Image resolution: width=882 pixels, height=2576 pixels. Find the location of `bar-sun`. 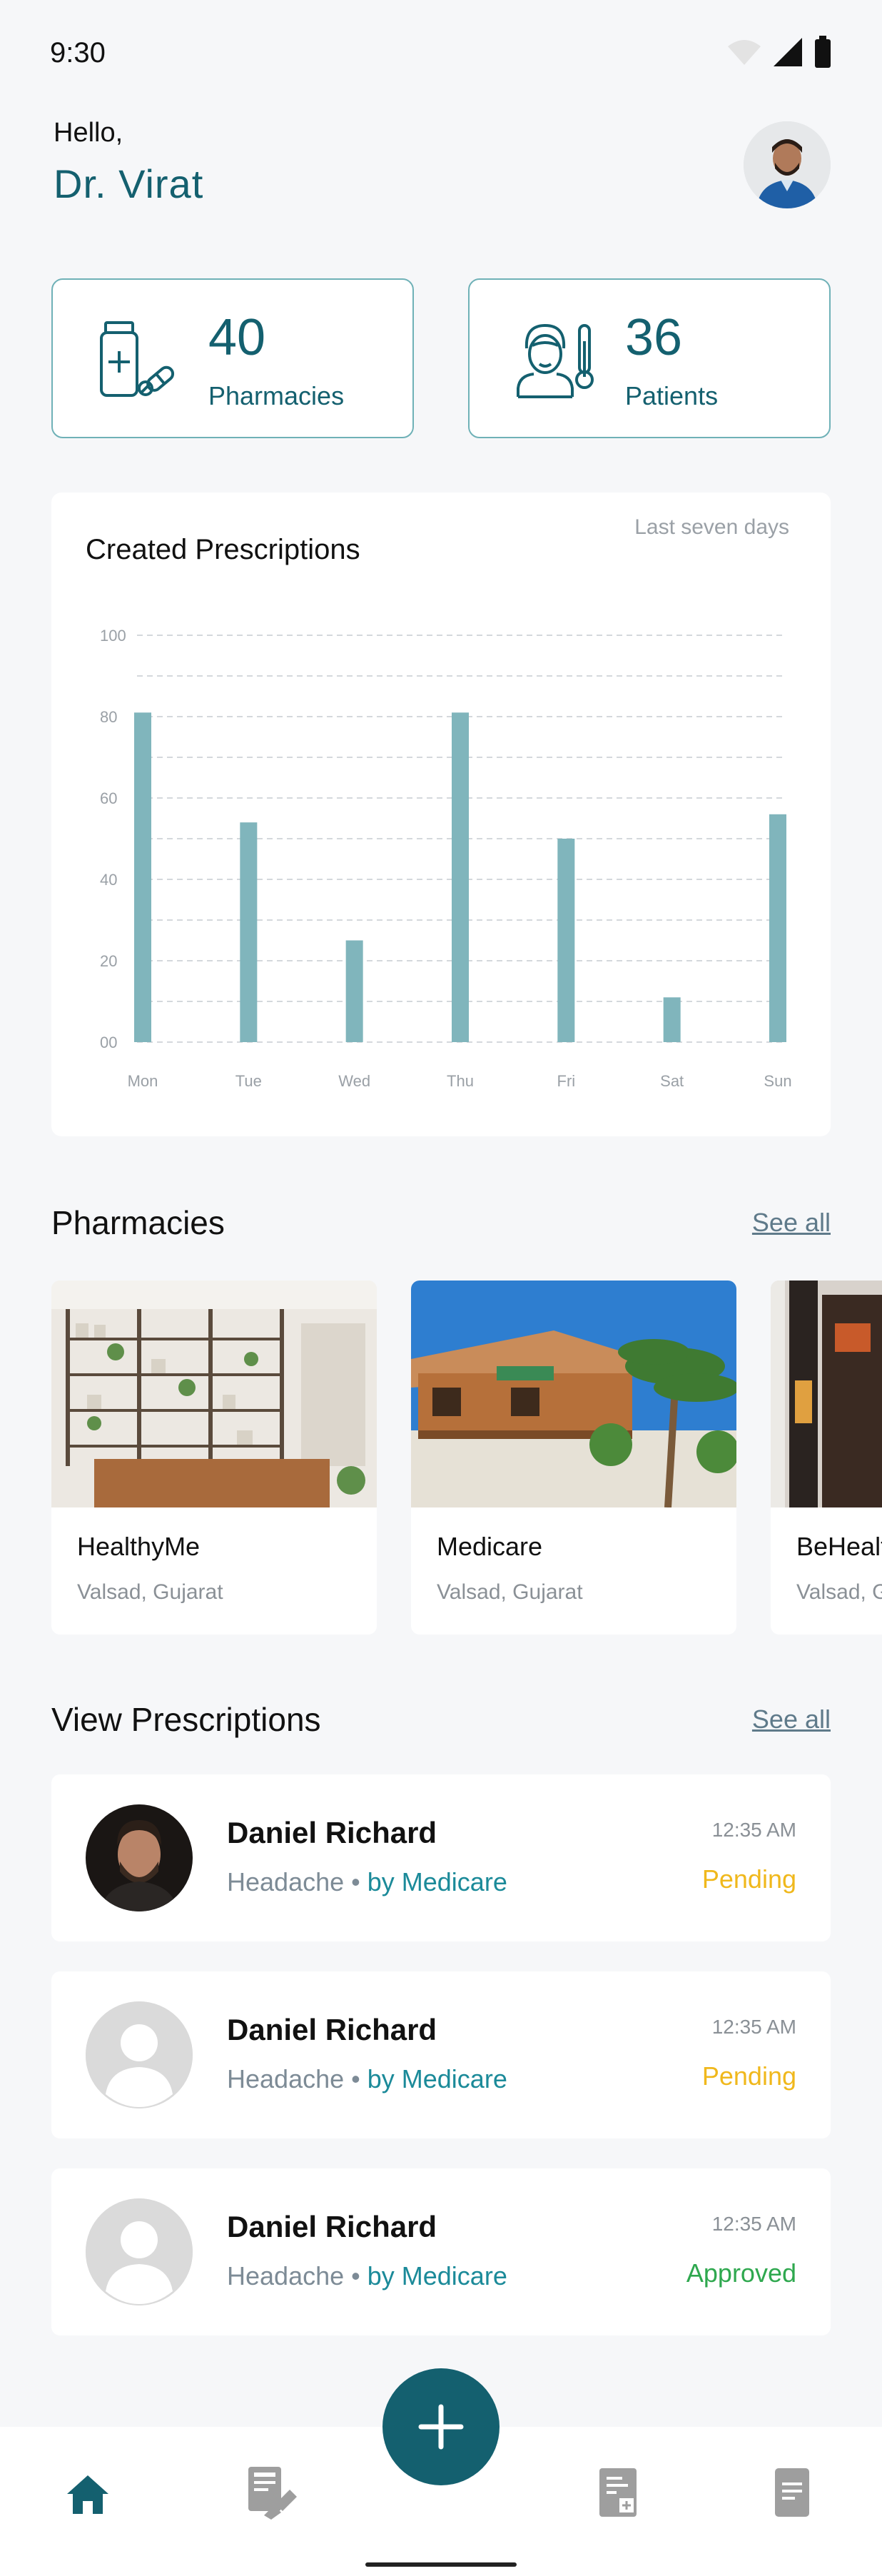

bar-sun is located at coordinates (778, 928).